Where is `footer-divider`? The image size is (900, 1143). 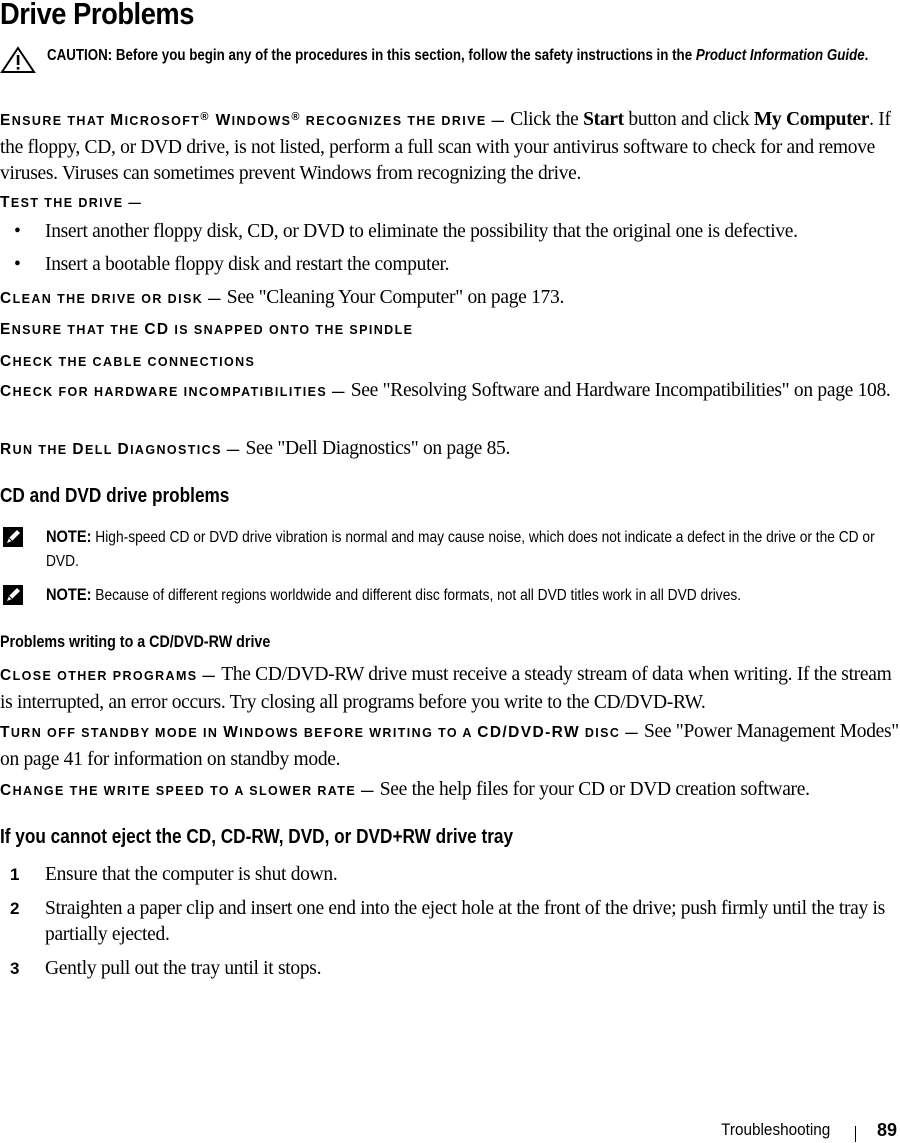 footer-divider is located at coordinates (855, 1134).